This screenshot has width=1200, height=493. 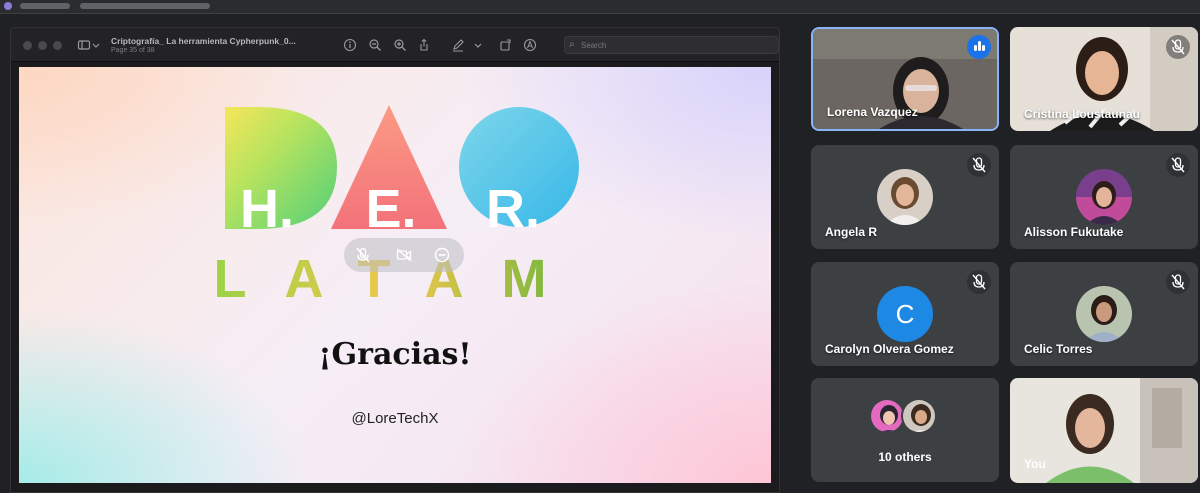 I want to click on sidebar-icon, so click(x=84, y=45).